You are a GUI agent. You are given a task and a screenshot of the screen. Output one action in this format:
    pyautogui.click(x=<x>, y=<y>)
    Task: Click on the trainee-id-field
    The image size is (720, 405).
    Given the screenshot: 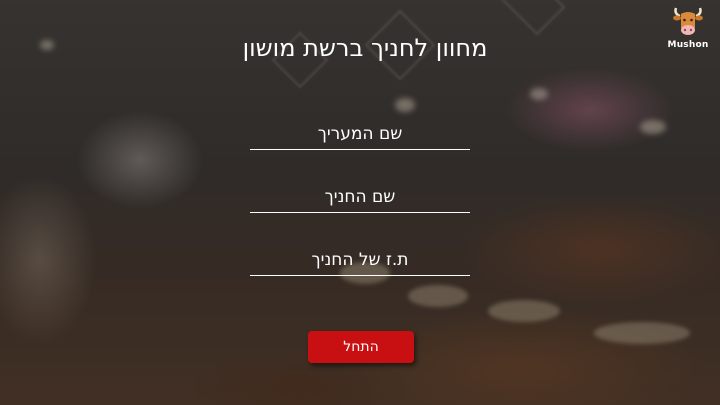 What is the action you would take?
    pyautogui.click(x=360, y=257)
    